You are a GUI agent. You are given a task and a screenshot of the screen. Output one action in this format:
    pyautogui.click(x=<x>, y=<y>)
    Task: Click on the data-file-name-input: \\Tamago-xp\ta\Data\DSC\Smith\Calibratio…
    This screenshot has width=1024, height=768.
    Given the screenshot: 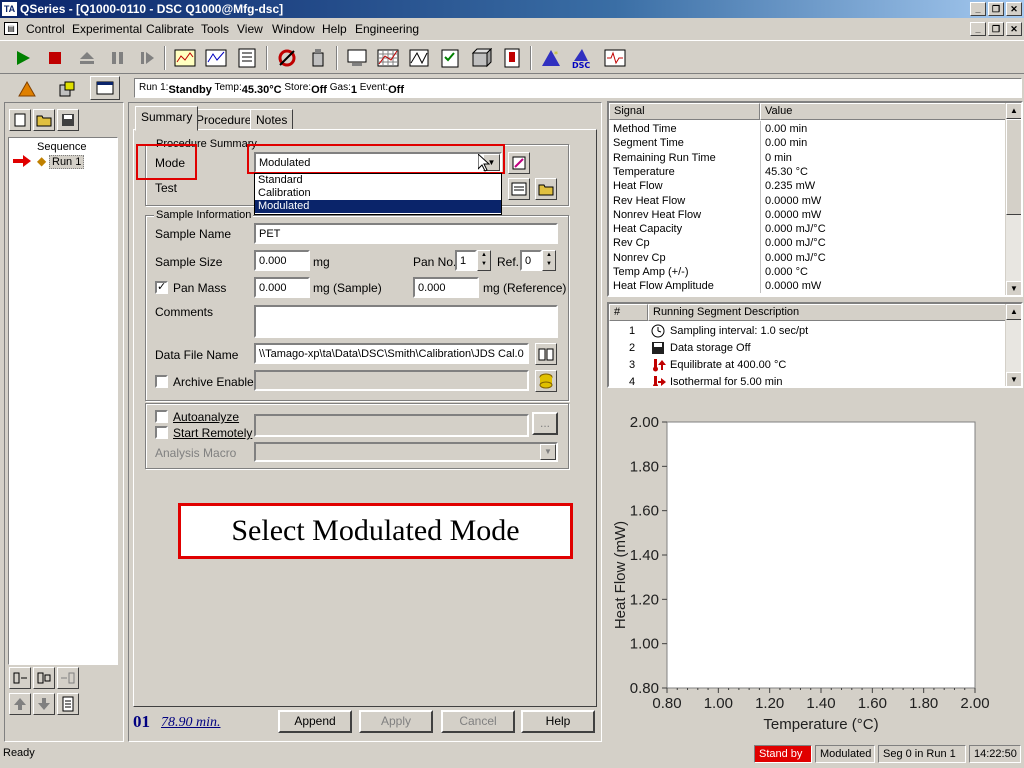 What is the action you would take?
    pyautogui.click(x=391, y=353)
    